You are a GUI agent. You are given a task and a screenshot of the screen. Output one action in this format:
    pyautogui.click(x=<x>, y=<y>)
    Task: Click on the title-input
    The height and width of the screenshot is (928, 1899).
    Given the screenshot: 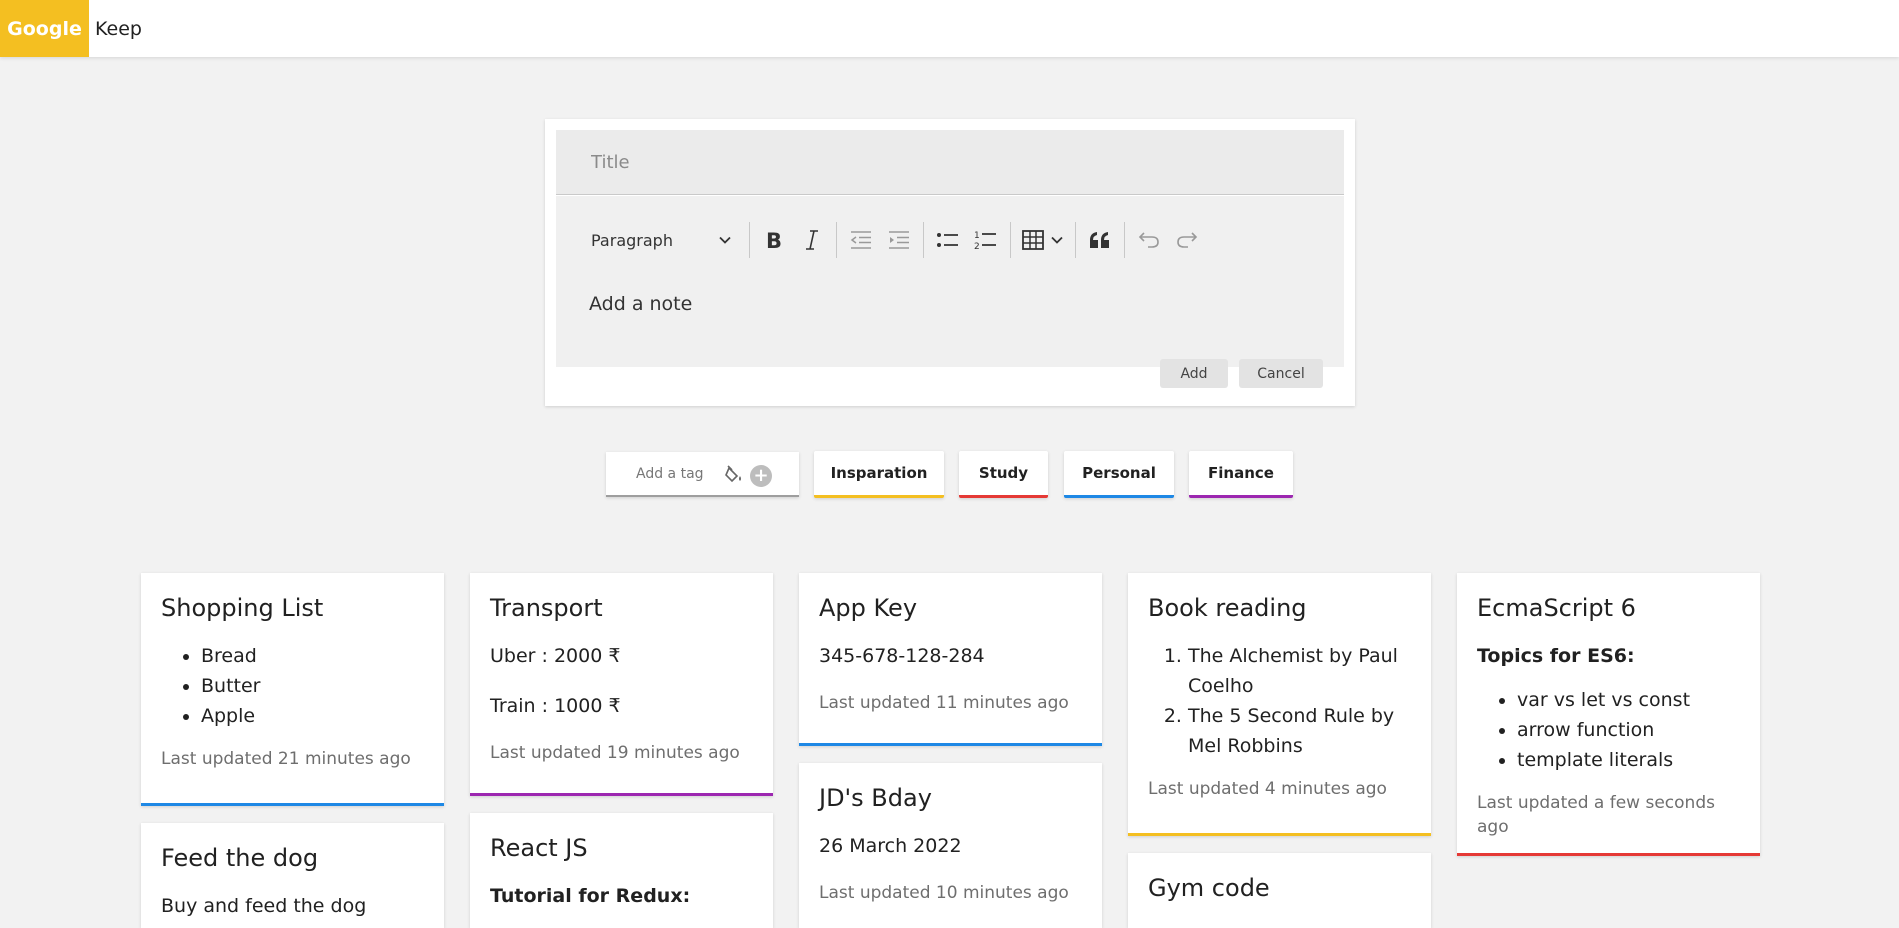 What is the action you would take?
    pyautogui.click(x=950, y=162)
    